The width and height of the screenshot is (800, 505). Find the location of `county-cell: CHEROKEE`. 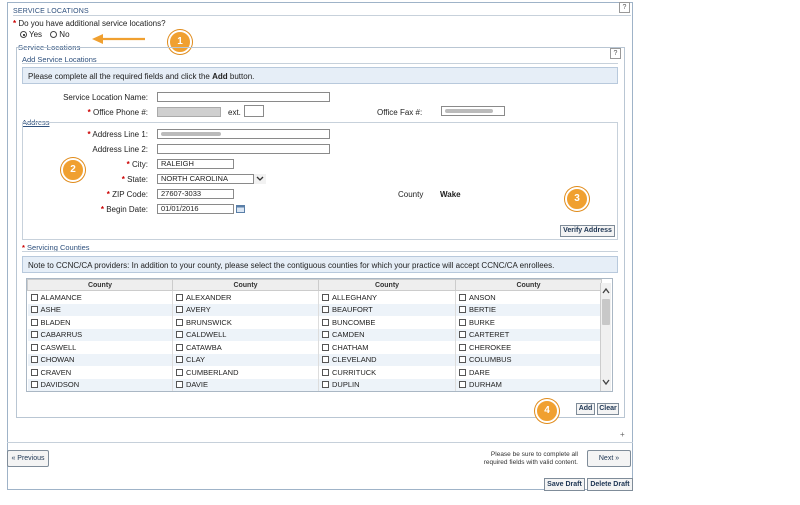

county-cell: CHEROKEE is located at coordinates (528, 347).